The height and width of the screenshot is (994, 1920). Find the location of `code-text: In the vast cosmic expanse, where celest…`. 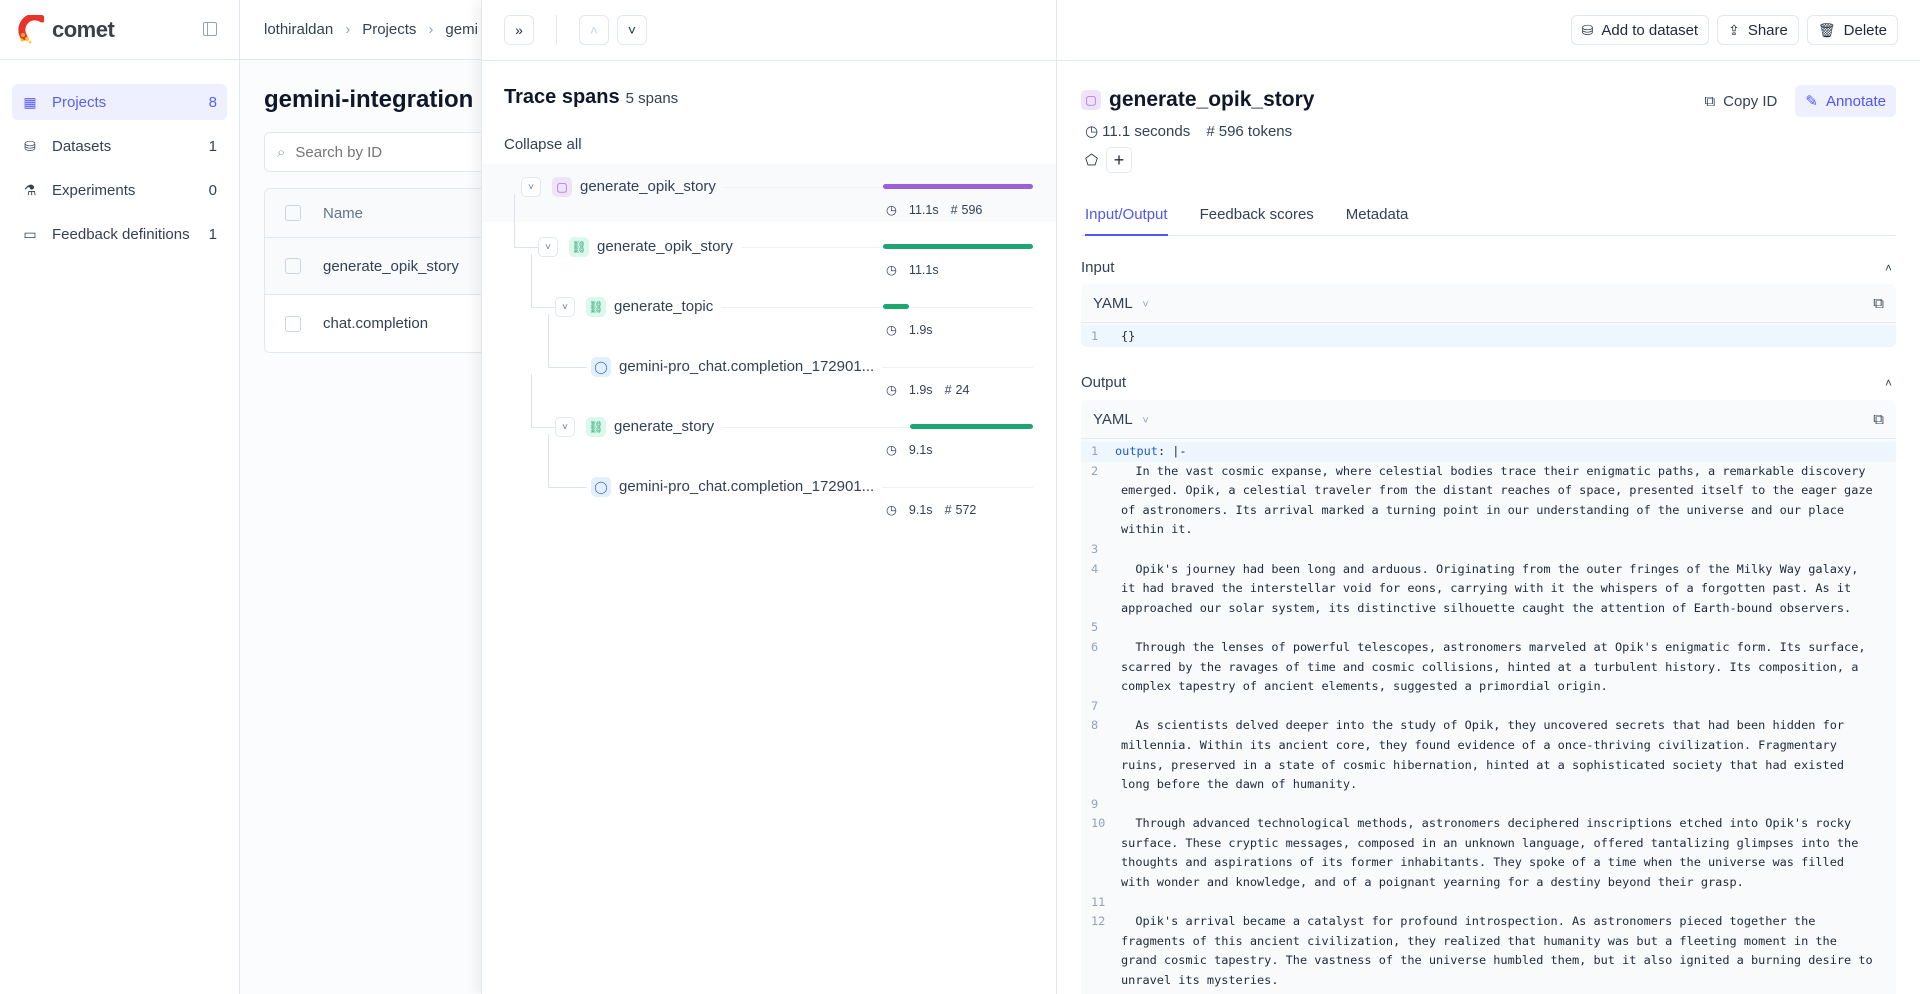

code-text: In the vast cosmic expanse, where celest… is located at coordinates (1500, 500).